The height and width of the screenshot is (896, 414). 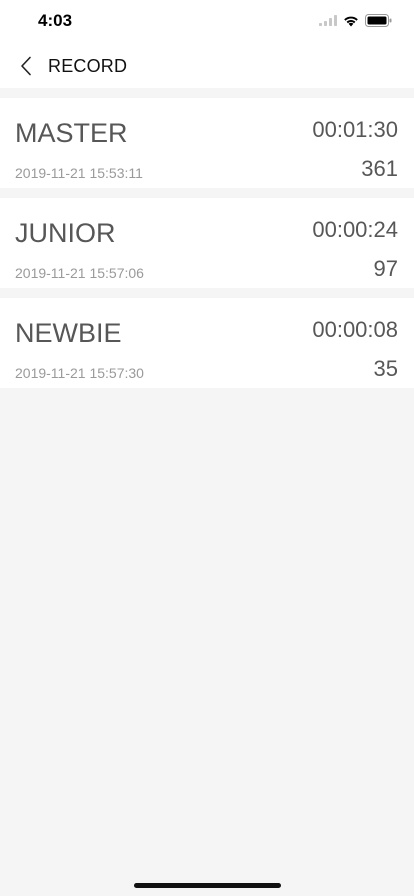 I want to click on record-duration: 00:00:08, so click(x=355, y=329).